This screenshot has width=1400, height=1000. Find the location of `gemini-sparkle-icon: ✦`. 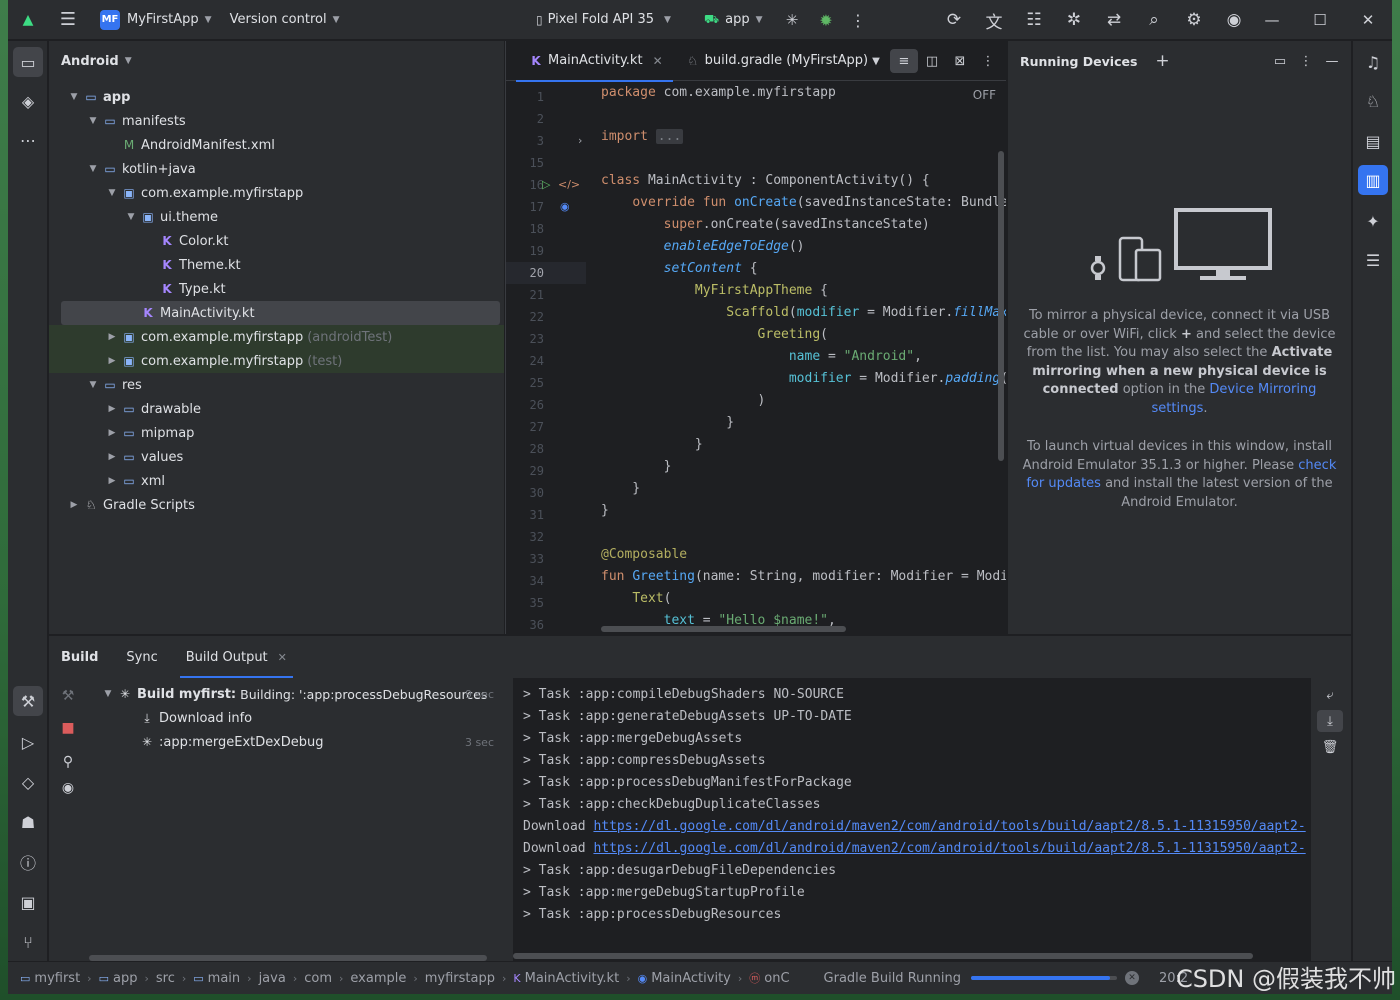

gemini-sparkle-icon: ✦ is located at coordinates (1373, 221).